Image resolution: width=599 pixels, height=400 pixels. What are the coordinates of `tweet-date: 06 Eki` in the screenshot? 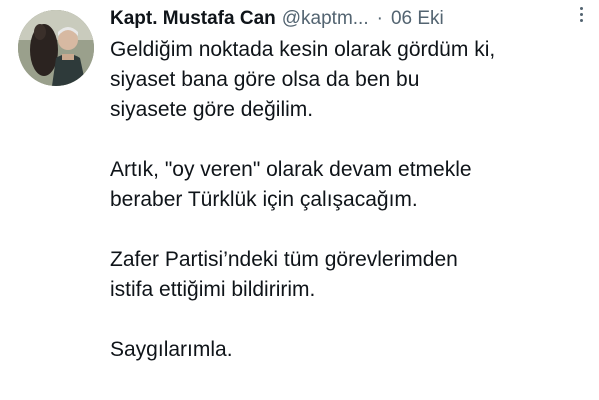 It's located at (417, 19).